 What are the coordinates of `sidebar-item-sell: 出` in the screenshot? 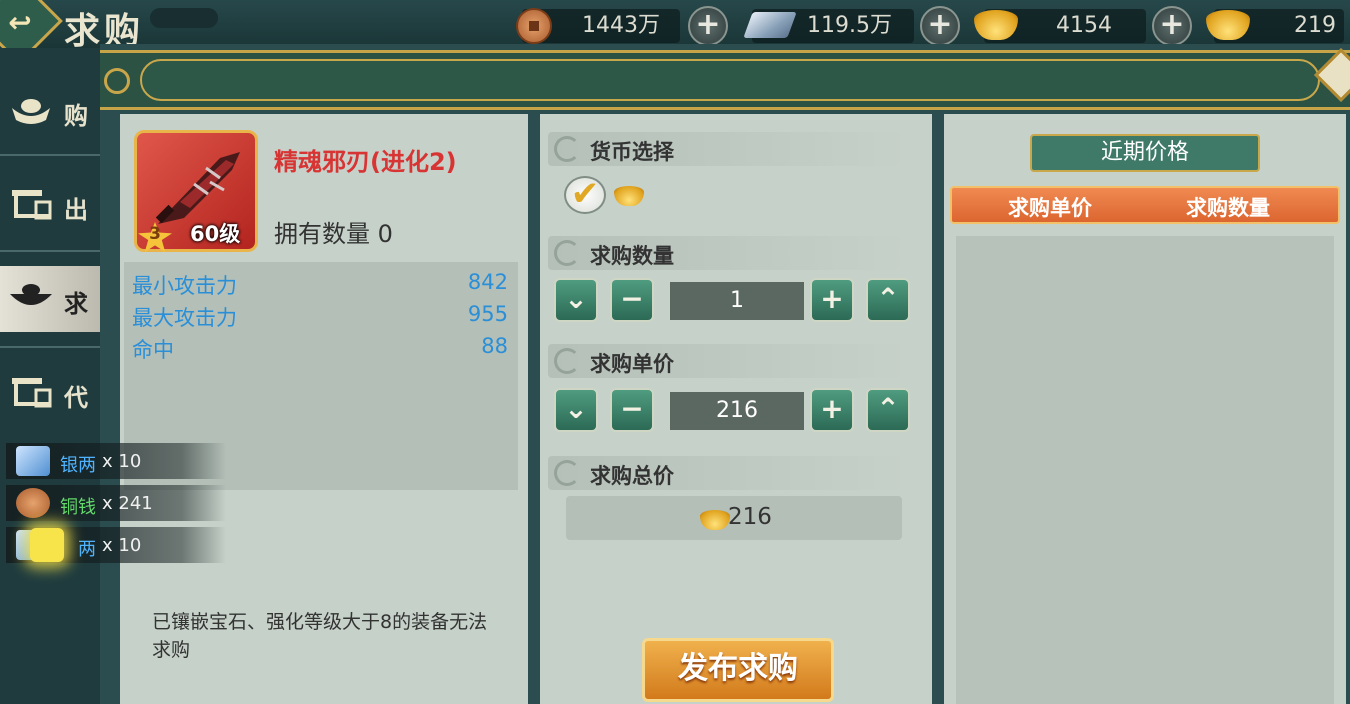 It's located at (54, 206).